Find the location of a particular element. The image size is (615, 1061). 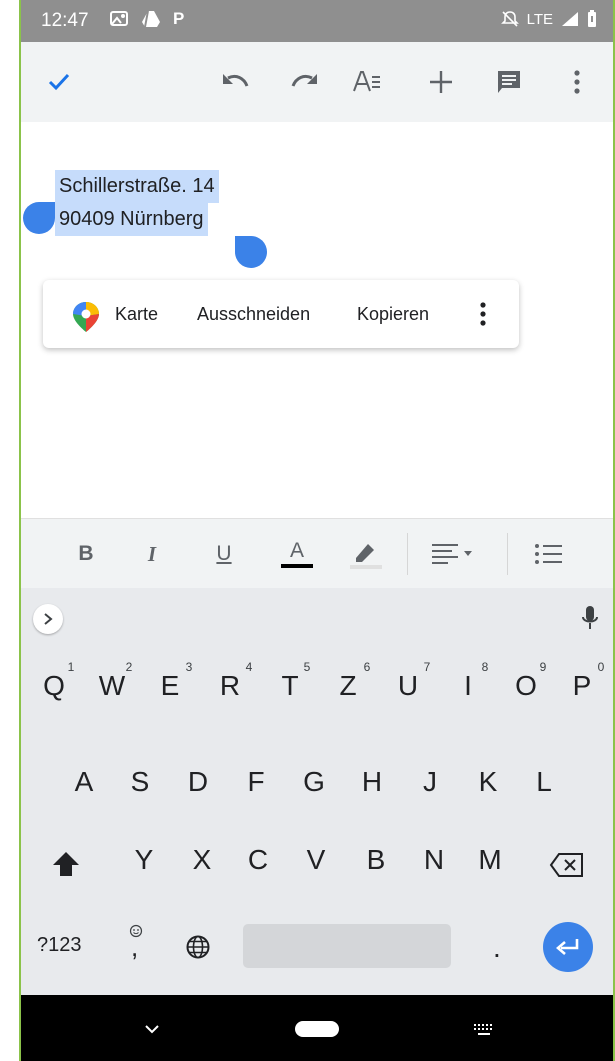

key-d: D is located at coordinates (198, 782).